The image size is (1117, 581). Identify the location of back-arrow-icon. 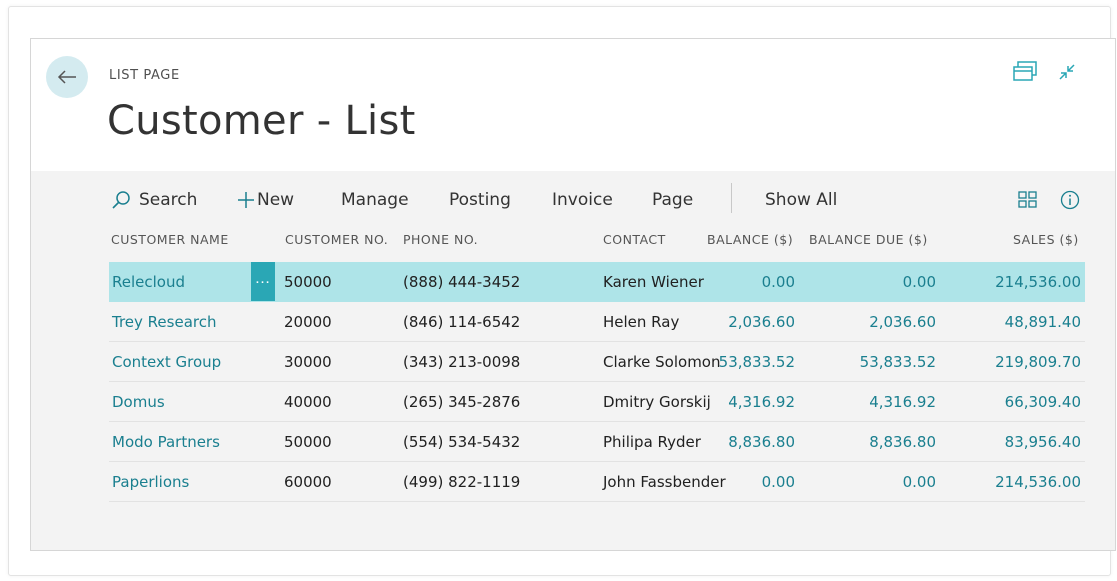
(66, 77).